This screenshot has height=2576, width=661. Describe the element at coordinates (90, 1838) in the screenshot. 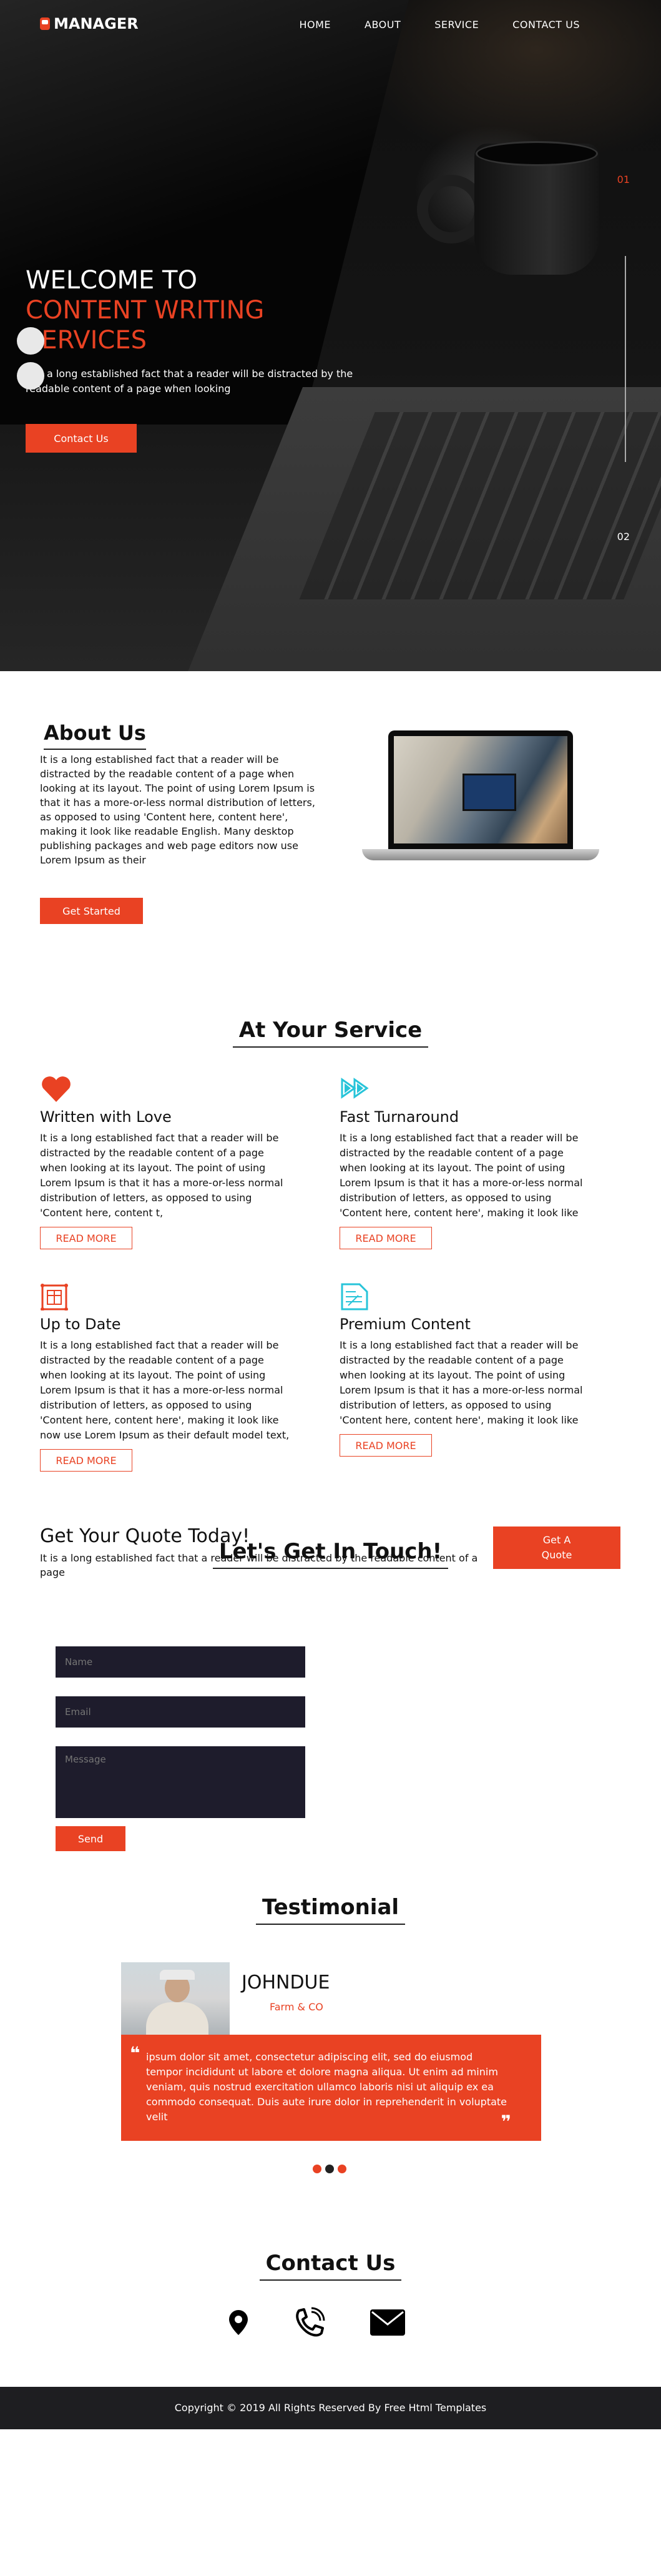

I see `send-button: Send` at that location.